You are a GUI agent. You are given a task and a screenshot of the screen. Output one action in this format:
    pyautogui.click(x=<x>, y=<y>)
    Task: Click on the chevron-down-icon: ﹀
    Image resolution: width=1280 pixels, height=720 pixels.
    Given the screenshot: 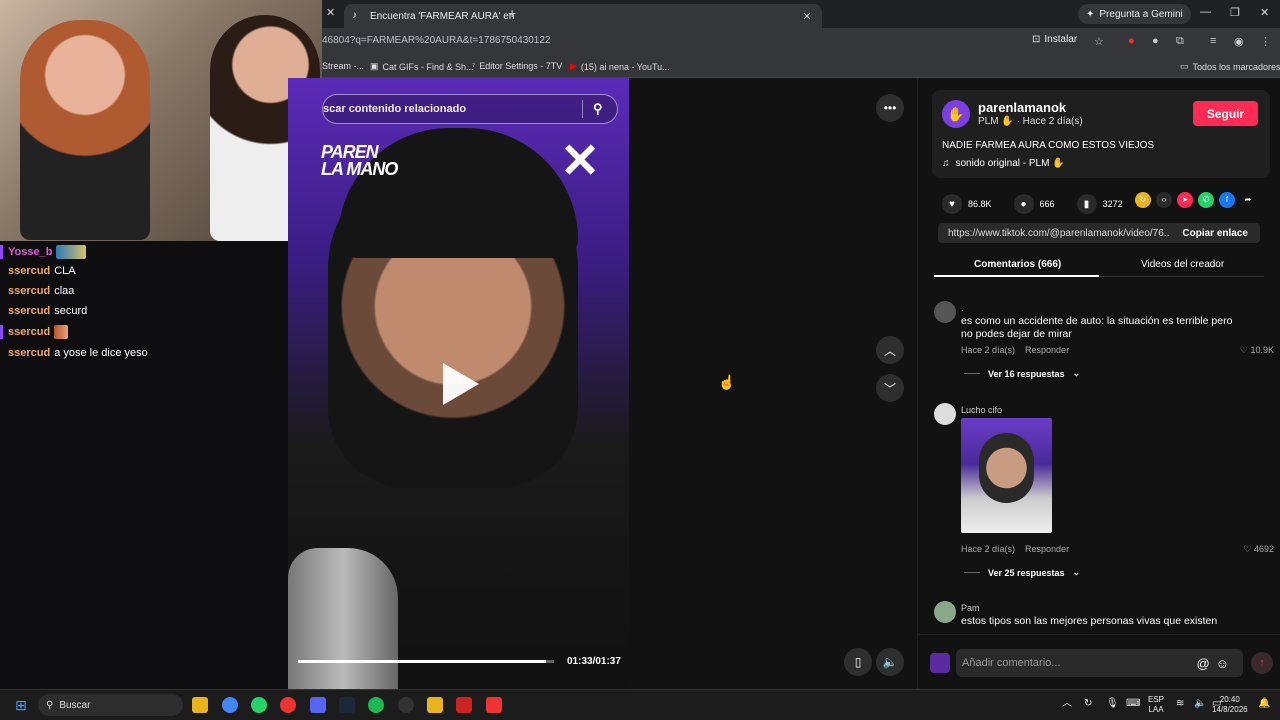 What is the action you would take?
    pyautogui.click(x=890, y=388)
    